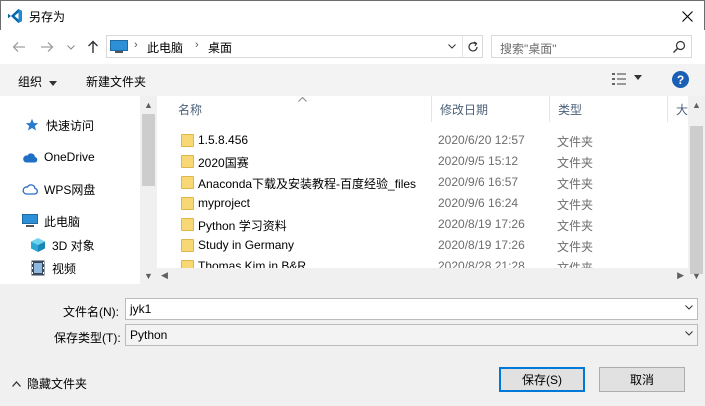 The image size is (705, 406). I want to click on sidebar-item-quick-access: 快速访问, so click(59, 125).